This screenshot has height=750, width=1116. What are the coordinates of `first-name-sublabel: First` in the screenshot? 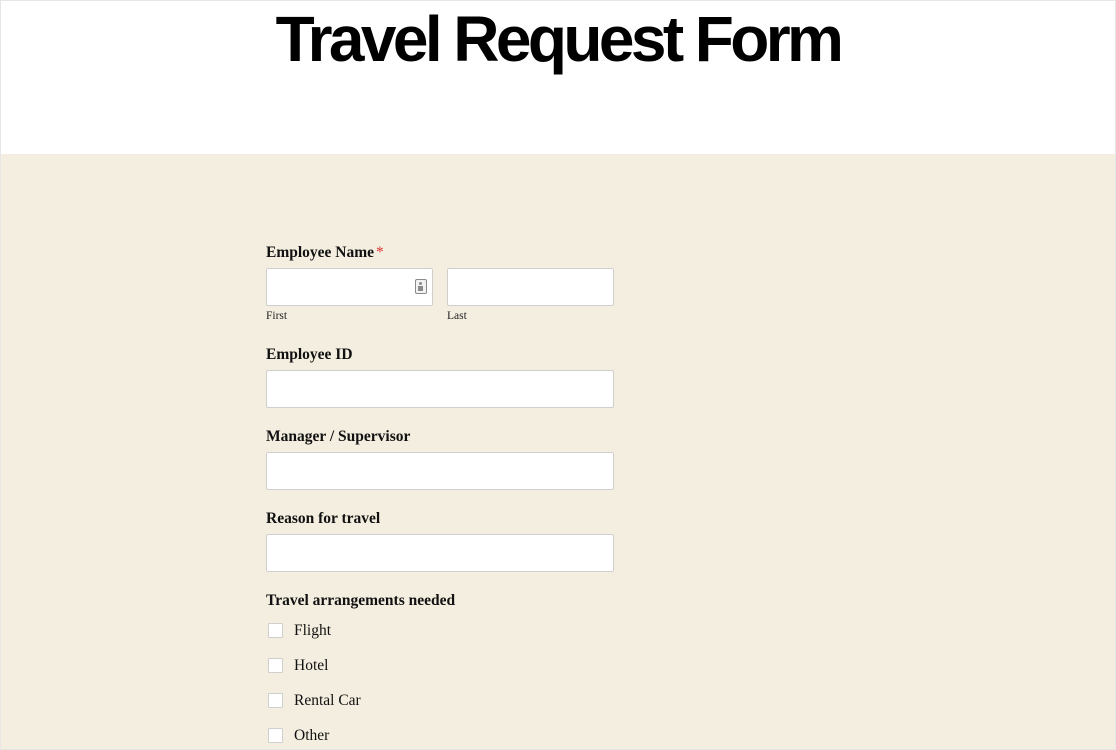 It's located at (277, 316).